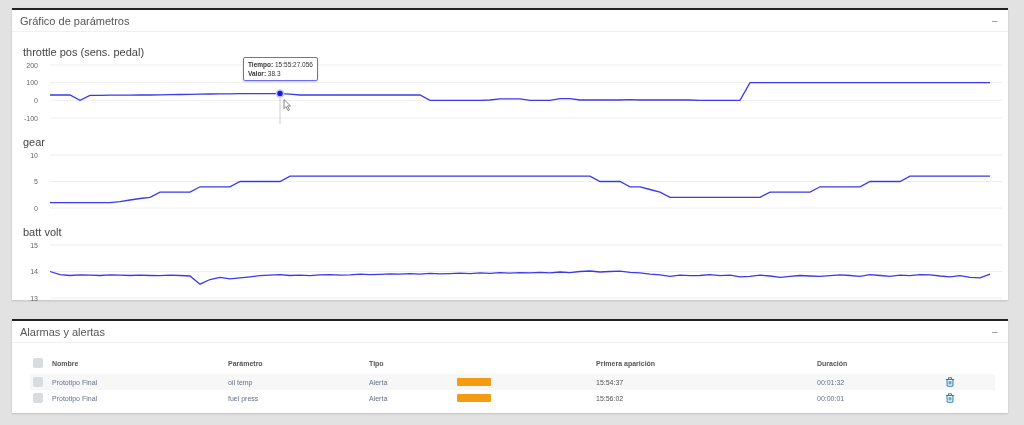 Image resolution: width=1024 pixels, height=425 pixels. What do you see at coordinates (34, 142) in the screenshot?
I see `chart-title: gear` at bounding box center [34, 142].